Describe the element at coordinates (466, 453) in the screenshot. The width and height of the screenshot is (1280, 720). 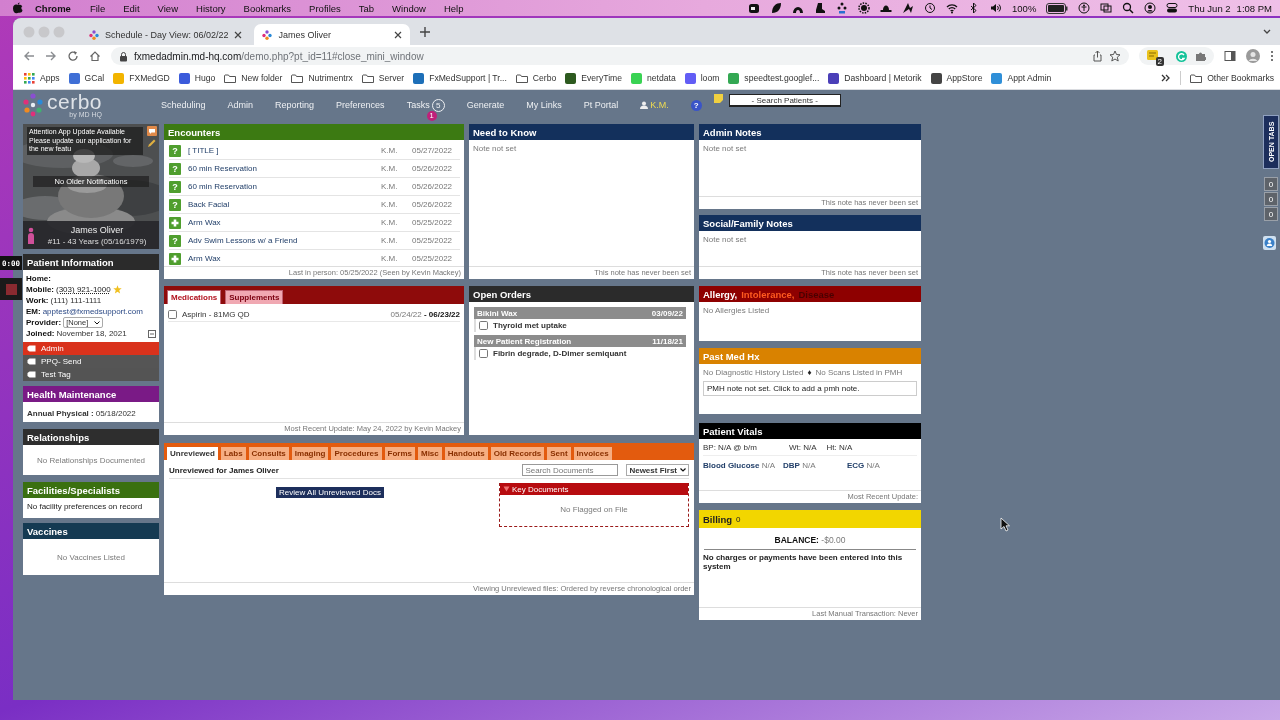
I see `tab: Handouts` at that location.